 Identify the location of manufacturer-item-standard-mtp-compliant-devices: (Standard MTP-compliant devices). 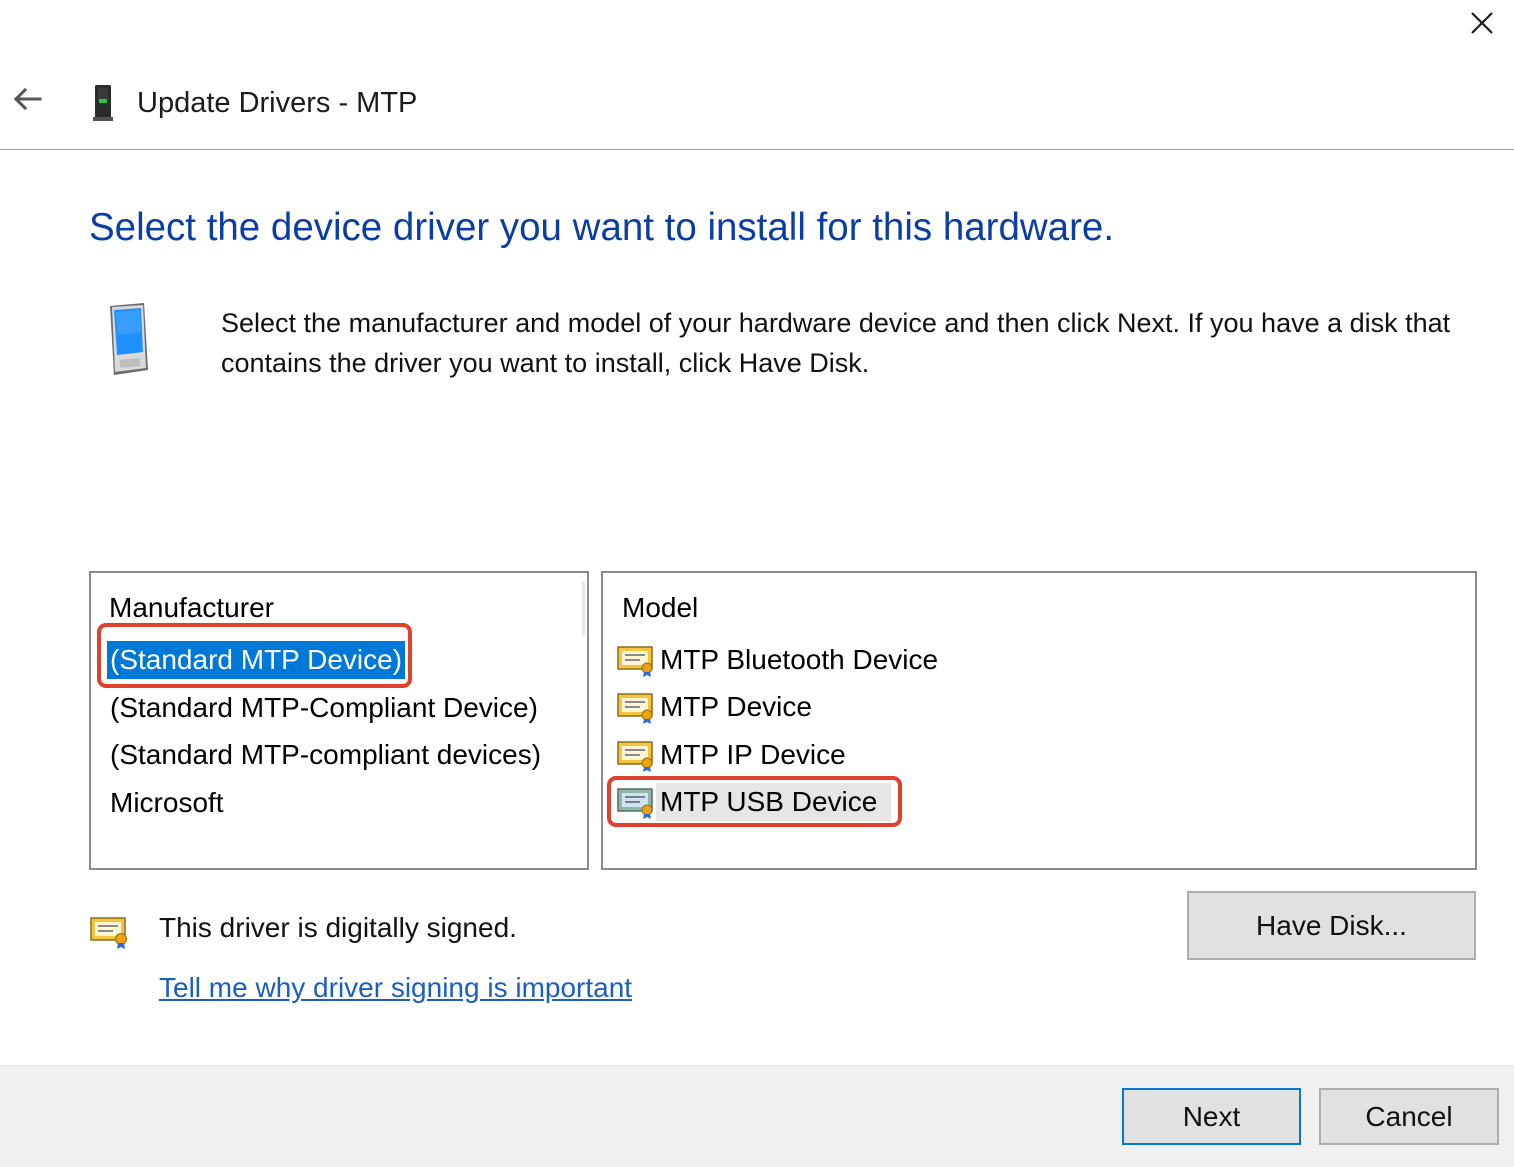
(325, 755).